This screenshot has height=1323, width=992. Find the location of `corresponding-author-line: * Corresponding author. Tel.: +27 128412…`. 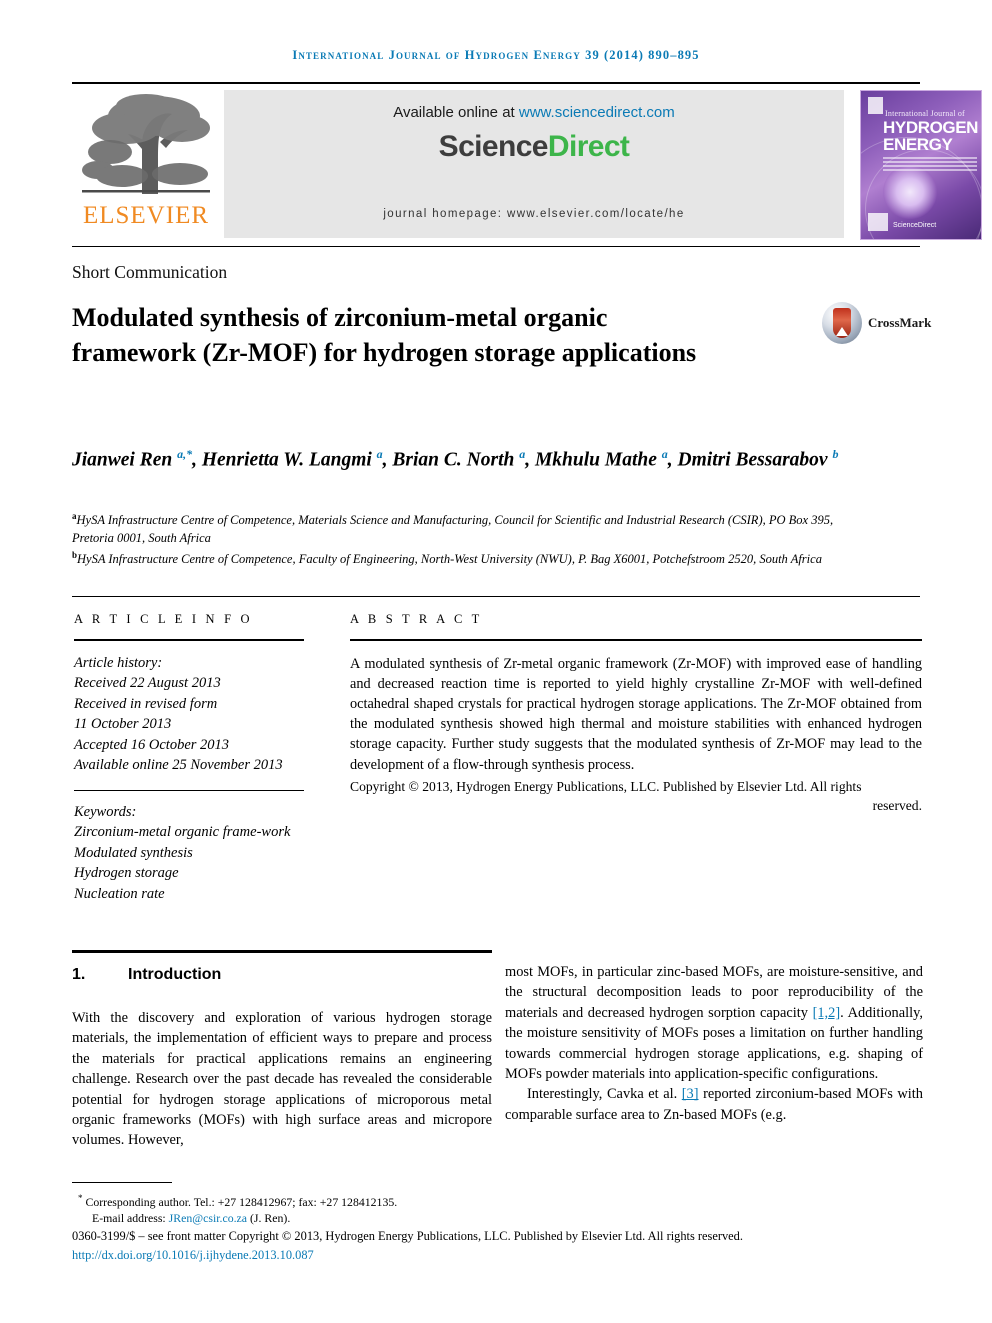

corresponding-author-line: * Corresponding author. Tel.: +27 128412… is located at coordinates (503, 1200).